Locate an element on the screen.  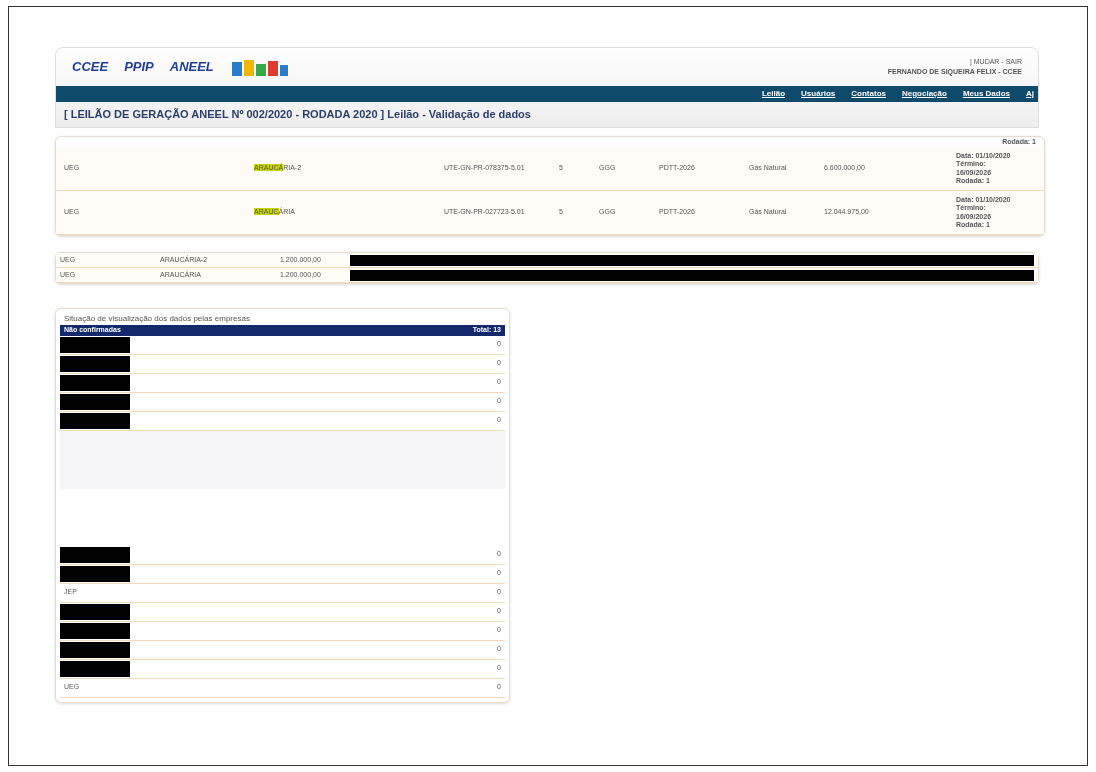
nav-link: Leilão is located at coordinates (773, 94).